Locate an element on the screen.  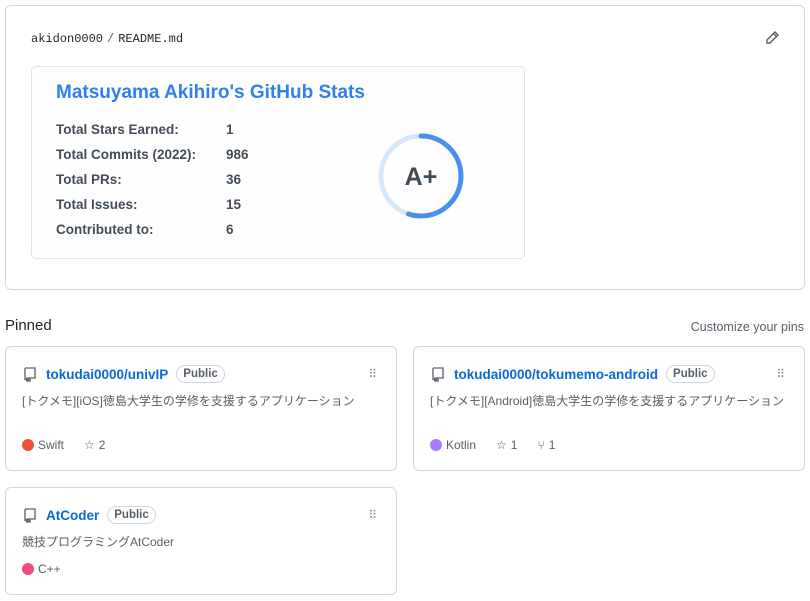
stat-row: Total Issues: 15 is located at coordinates (149, 204).